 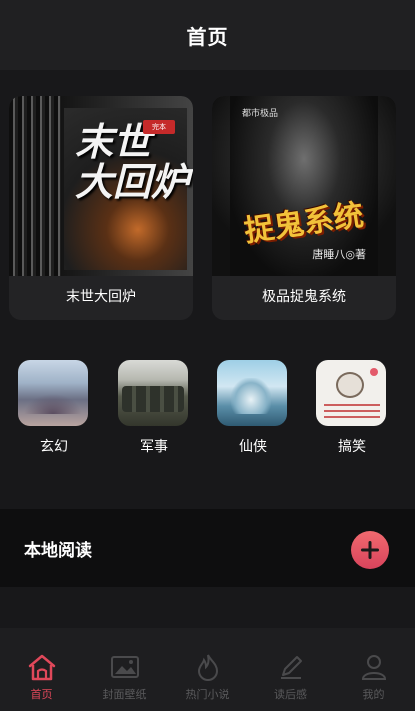 I want to click on category-item: 仙侠, so click(x=253, y=408).